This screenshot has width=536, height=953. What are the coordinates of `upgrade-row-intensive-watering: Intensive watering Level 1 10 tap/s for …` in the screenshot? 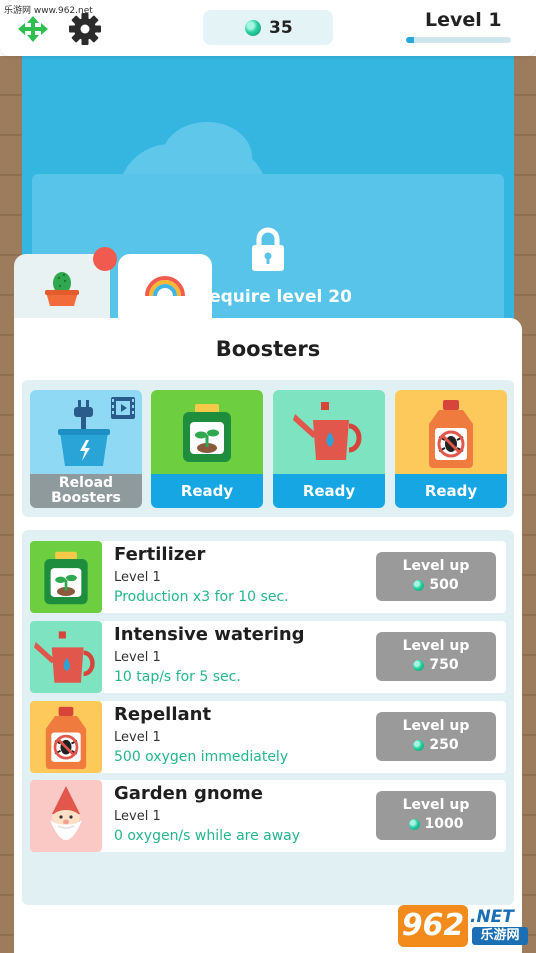 It's located at (268, 657).